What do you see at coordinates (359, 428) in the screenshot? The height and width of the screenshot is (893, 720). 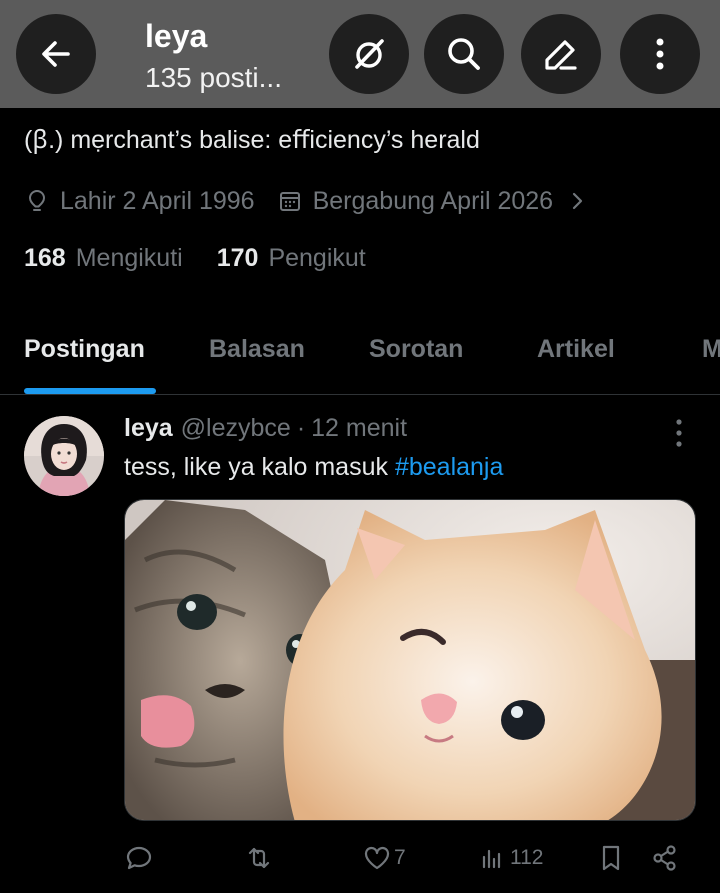 I see `post-time: 12 menit` at bounding box center [359, 428].